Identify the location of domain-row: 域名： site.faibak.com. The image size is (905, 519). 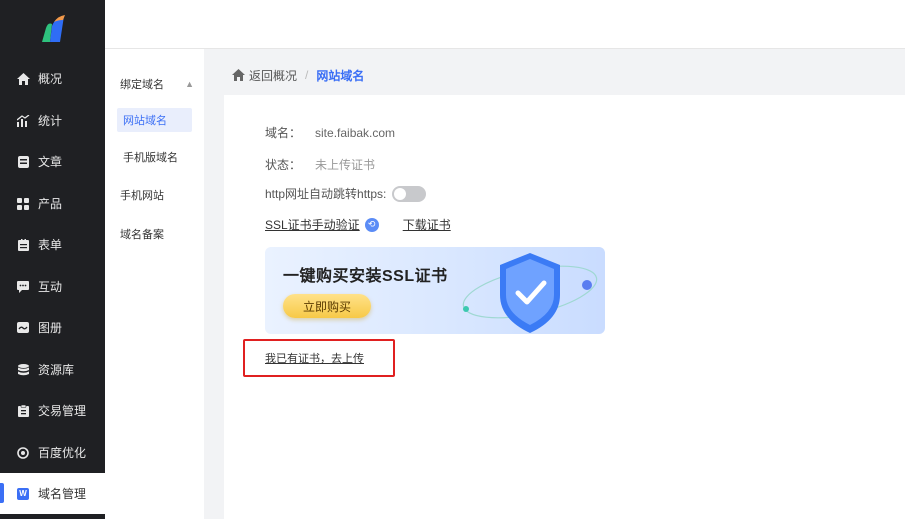
(330, 132).